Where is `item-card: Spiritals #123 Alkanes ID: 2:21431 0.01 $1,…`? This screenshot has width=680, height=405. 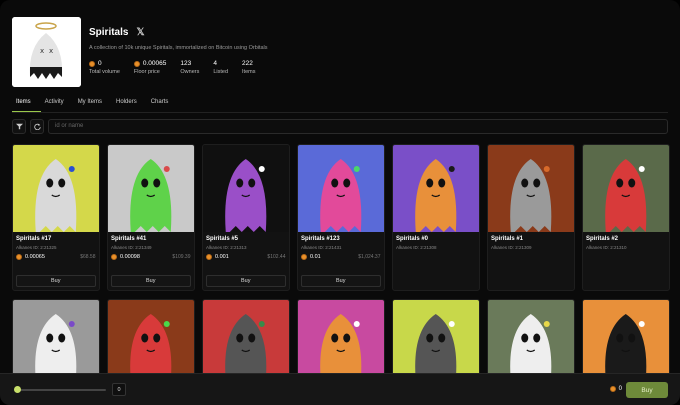
item-card: Spiritals #123 Alkanes ID: 2:21431 0.01 $1,… is located at coordinates (341, 217).